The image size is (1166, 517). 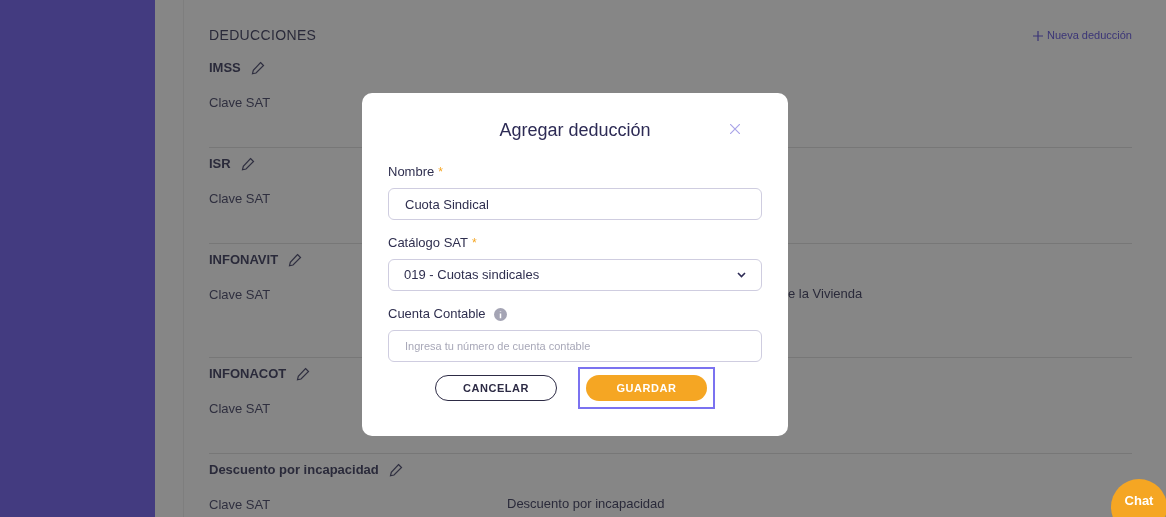 I want to click on sat-catalog-select: 019 - Cuotas sindicales, so click(x=575, y=275).